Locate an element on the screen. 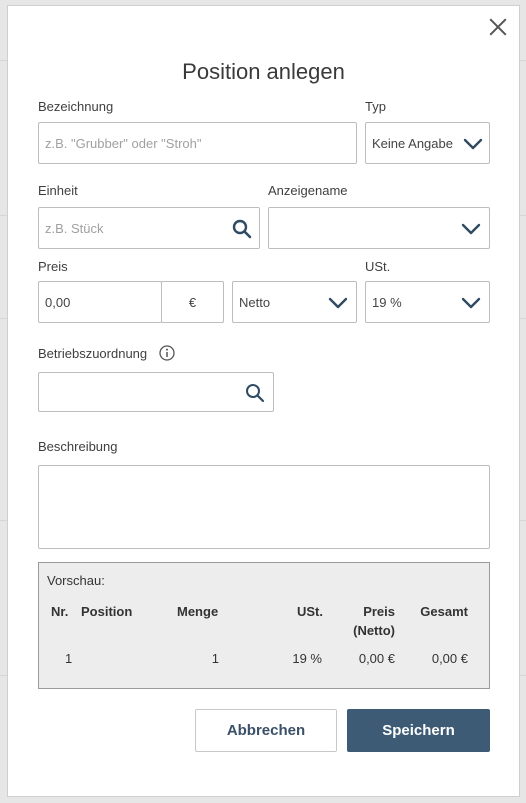 This screenshot has width=526, height=803. info-icon is located at coordinates (167, 353).